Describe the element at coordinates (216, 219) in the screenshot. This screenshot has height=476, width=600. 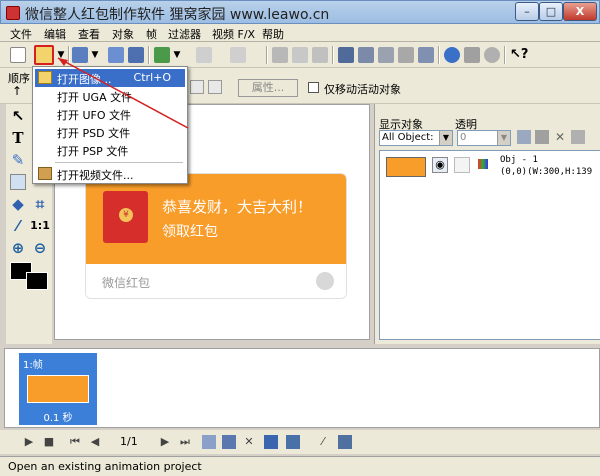
I see `envelope-banner: ¥ 恭喜发财，大吉大利！ 领取红包` at that location.